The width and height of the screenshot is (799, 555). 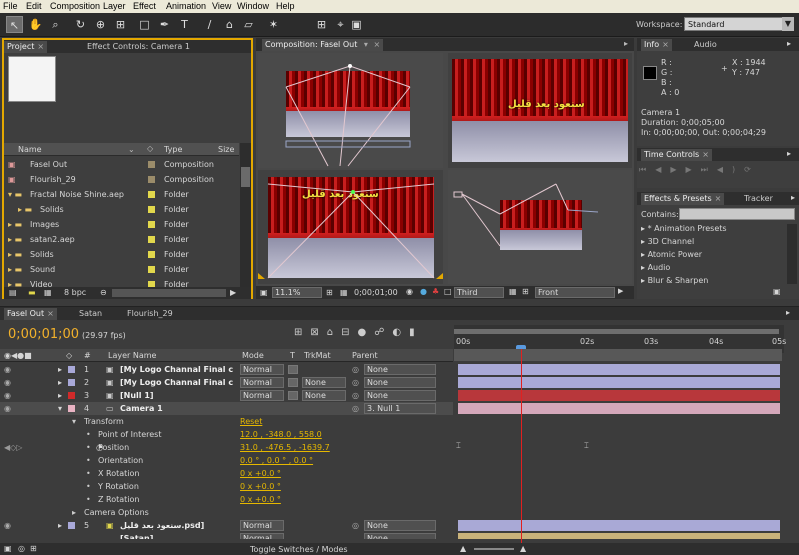 What do you see at coordinates (683, 199) in the screenshot?
I see `tab-effects-presets: Effects & Presets ×` at bounding box center [683, 199].